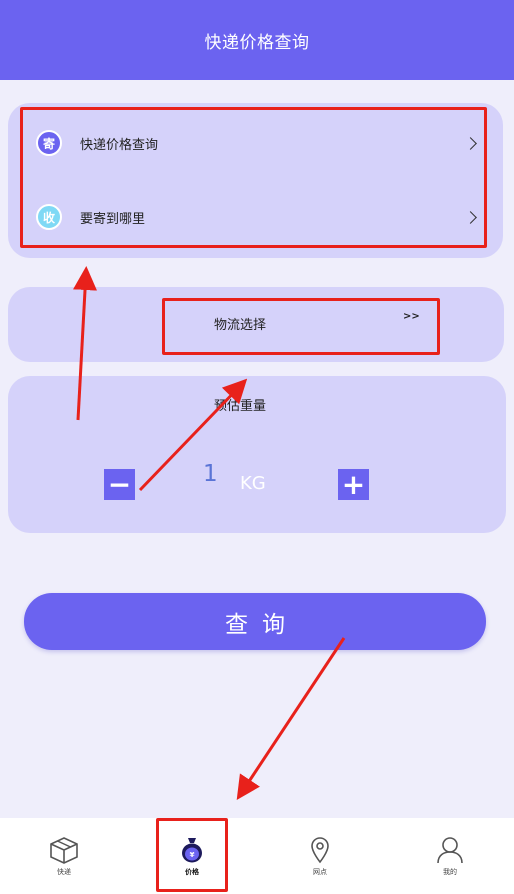 The width and height of the screenshot is (514, 894). I want to click on weight-title: 预估重量, so click(240, 406).